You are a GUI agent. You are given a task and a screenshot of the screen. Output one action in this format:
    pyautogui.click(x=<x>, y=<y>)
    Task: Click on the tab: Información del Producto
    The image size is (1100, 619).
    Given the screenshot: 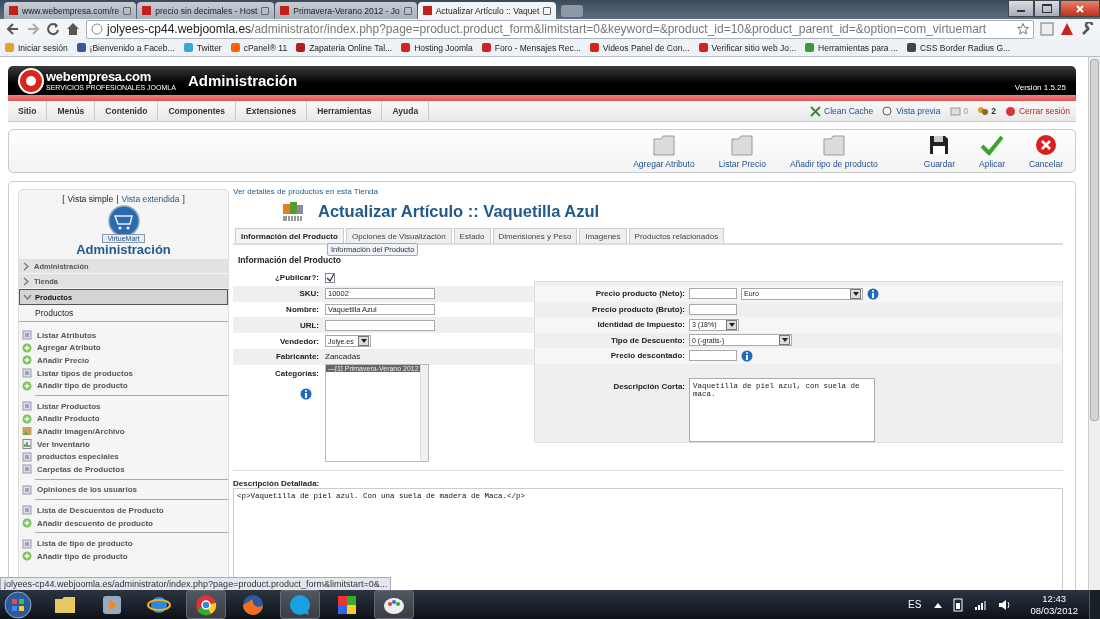 What is the action you would take?
    pyautogui.click(x=289, y=235)
    